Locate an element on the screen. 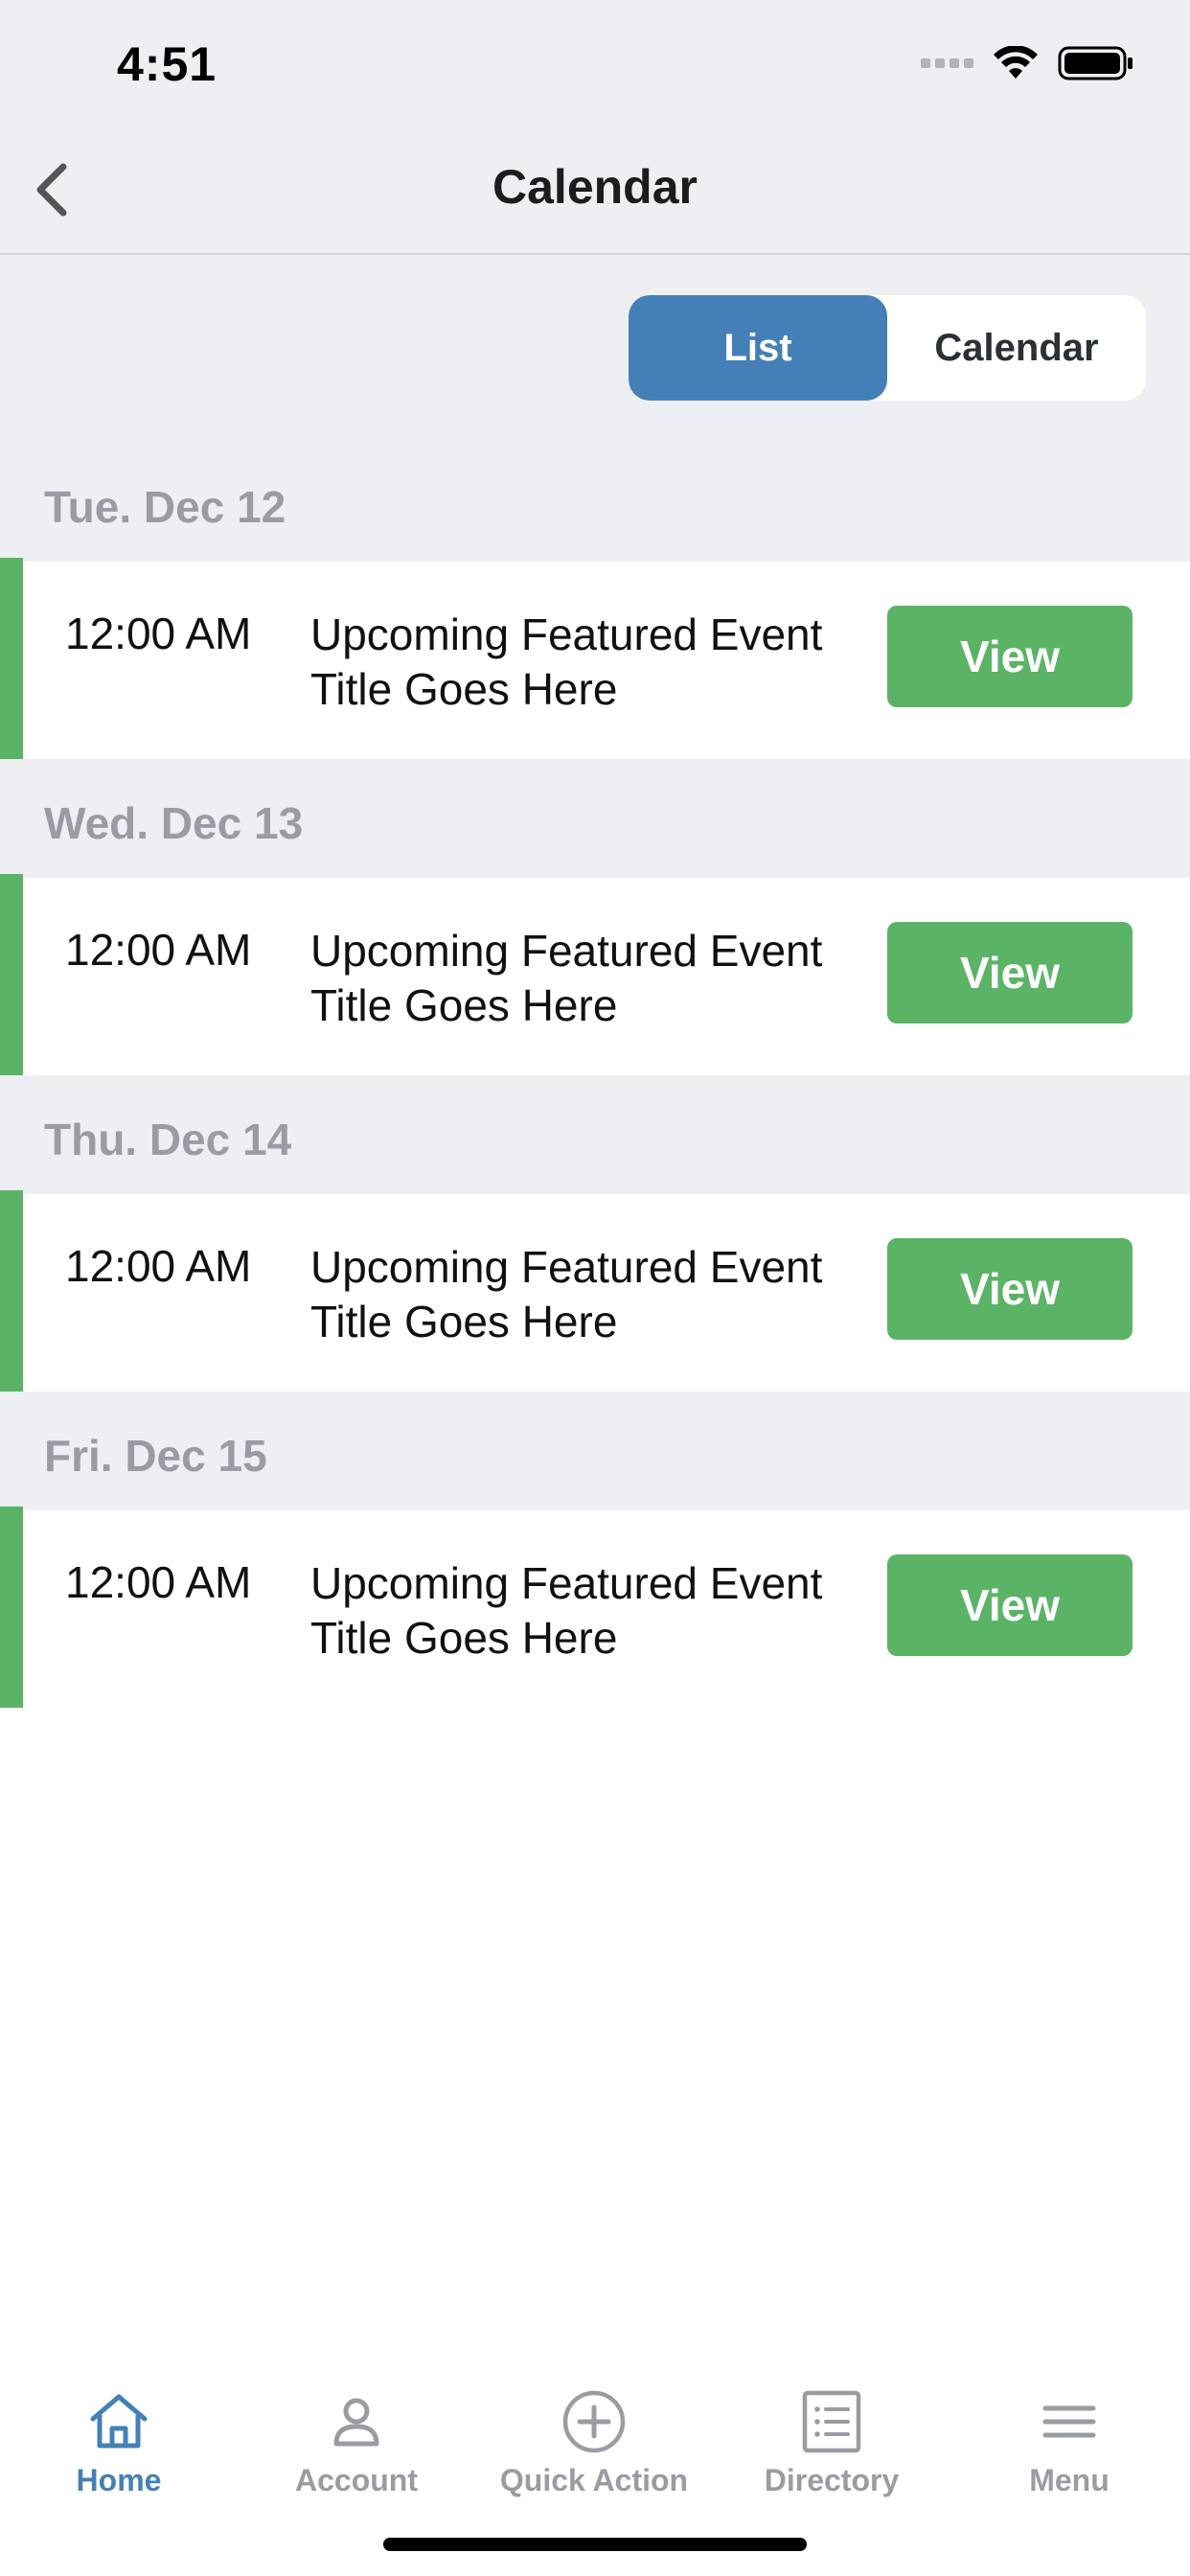  view-mode-segmented-control: List Calendar is located at coordinates (888, 348).